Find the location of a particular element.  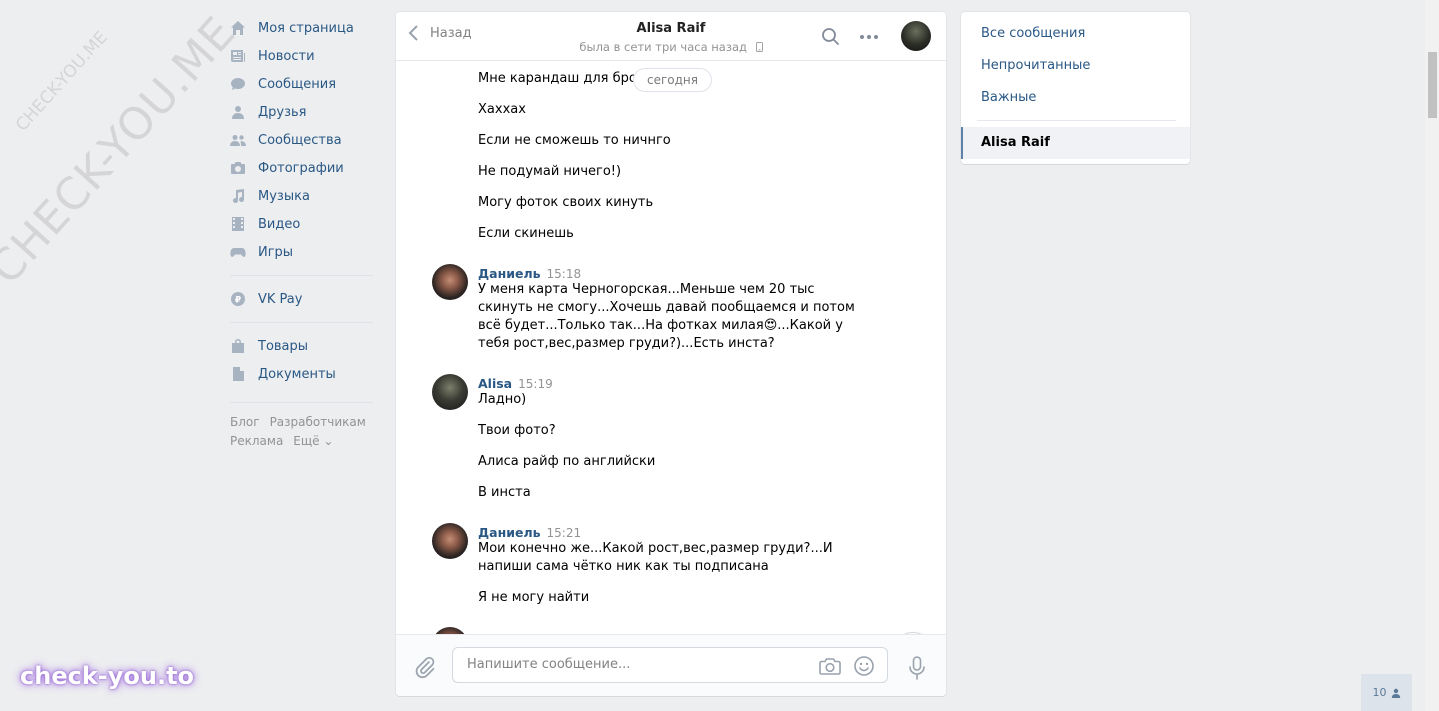

nav-item-messages: Сообщения is located at coordinates (305, 84).